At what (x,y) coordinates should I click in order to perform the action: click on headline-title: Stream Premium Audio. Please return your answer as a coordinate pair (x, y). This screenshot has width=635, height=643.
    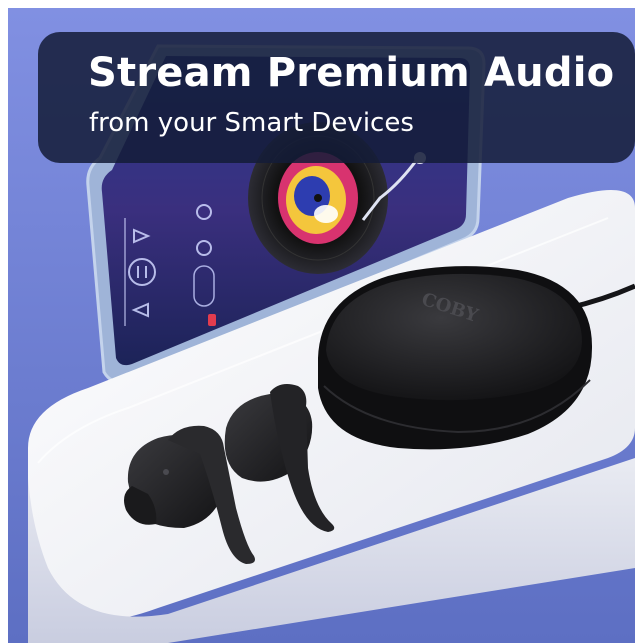
    Looking at the image, I should click on (351, 73).